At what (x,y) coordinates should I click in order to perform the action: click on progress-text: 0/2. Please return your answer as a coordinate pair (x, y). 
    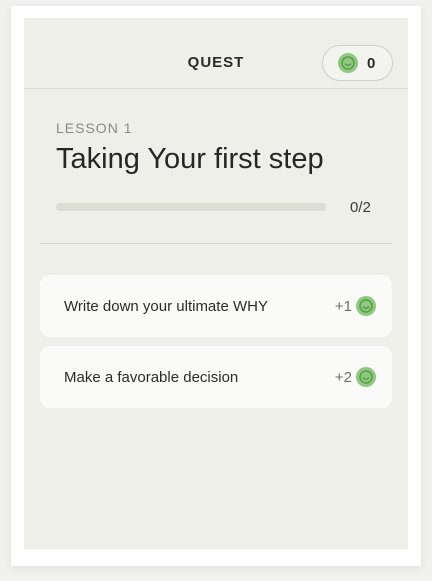
    Looking at the image, I should click on (360, 207).